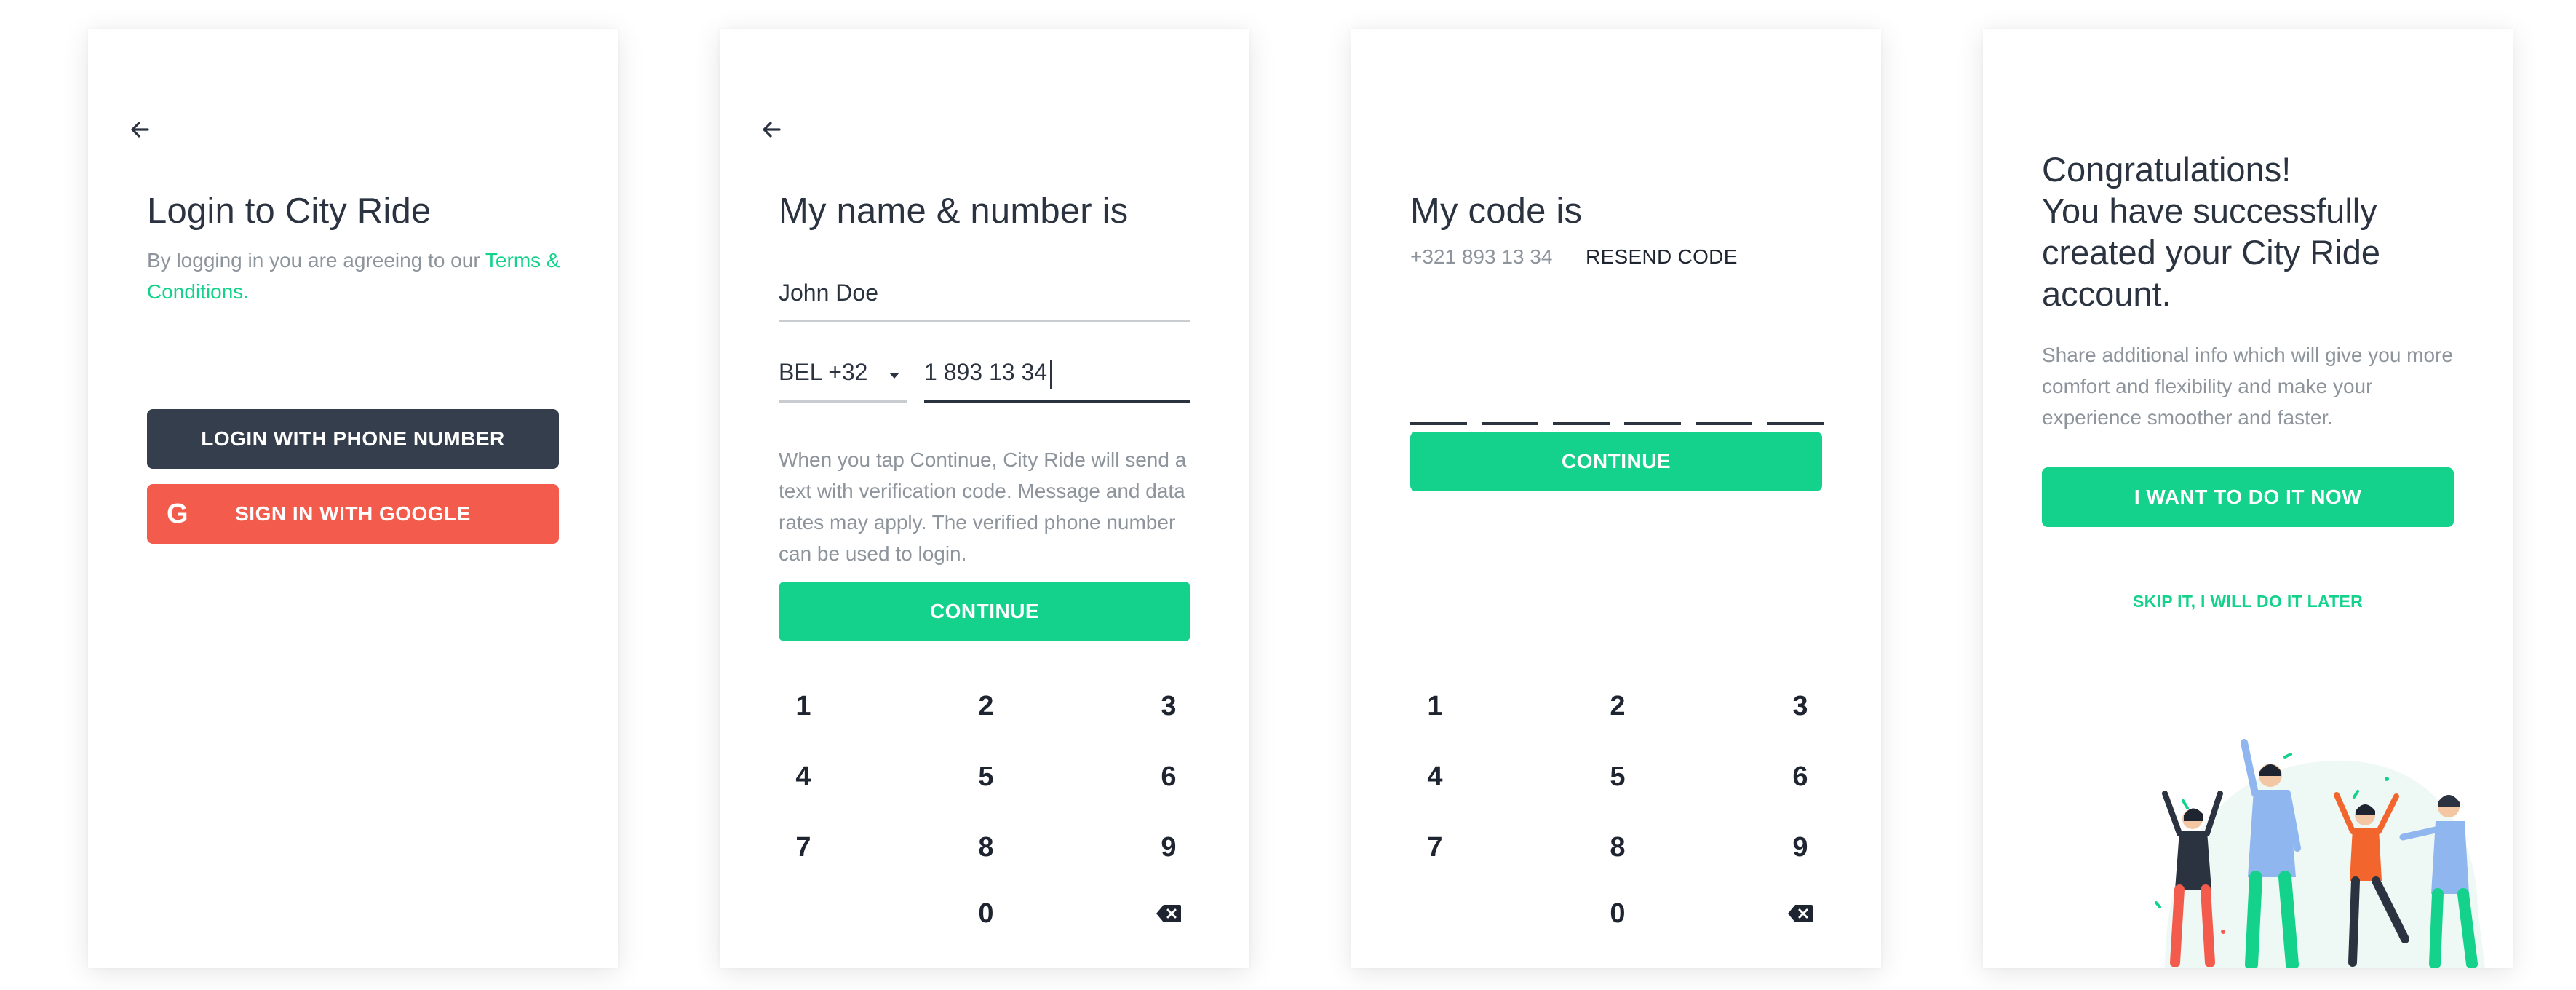 The image size is (2576, 990). Describe the element at coordinates (828, 293) in the screenshot. I see `name-field-value: John Doe` at that location.